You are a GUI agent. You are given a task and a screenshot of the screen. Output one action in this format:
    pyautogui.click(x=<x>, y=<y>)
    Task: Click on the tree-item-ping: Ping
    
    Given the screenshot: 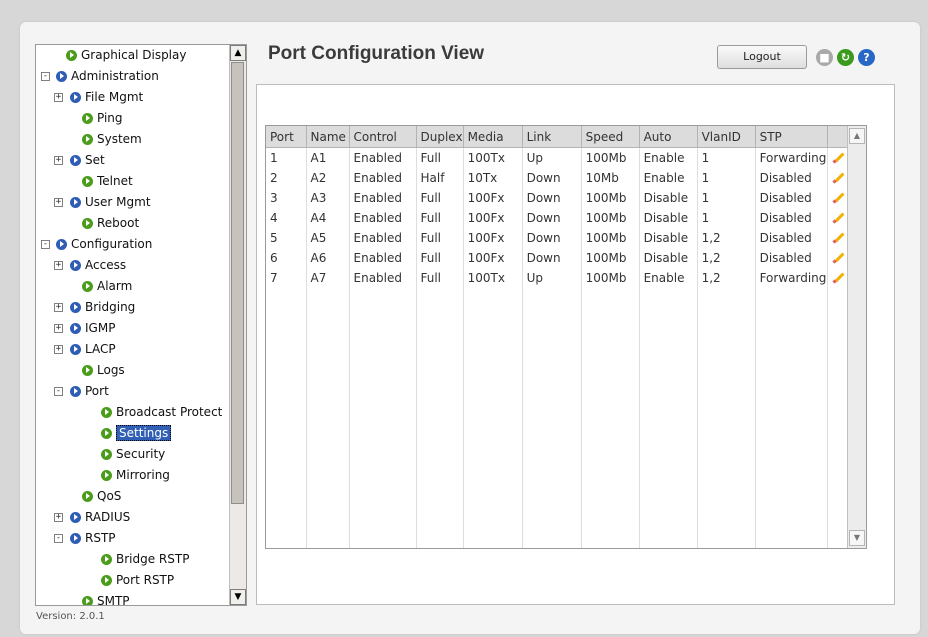 What is the action you would take?
    pyautogui.click(x=102, y=118)
    